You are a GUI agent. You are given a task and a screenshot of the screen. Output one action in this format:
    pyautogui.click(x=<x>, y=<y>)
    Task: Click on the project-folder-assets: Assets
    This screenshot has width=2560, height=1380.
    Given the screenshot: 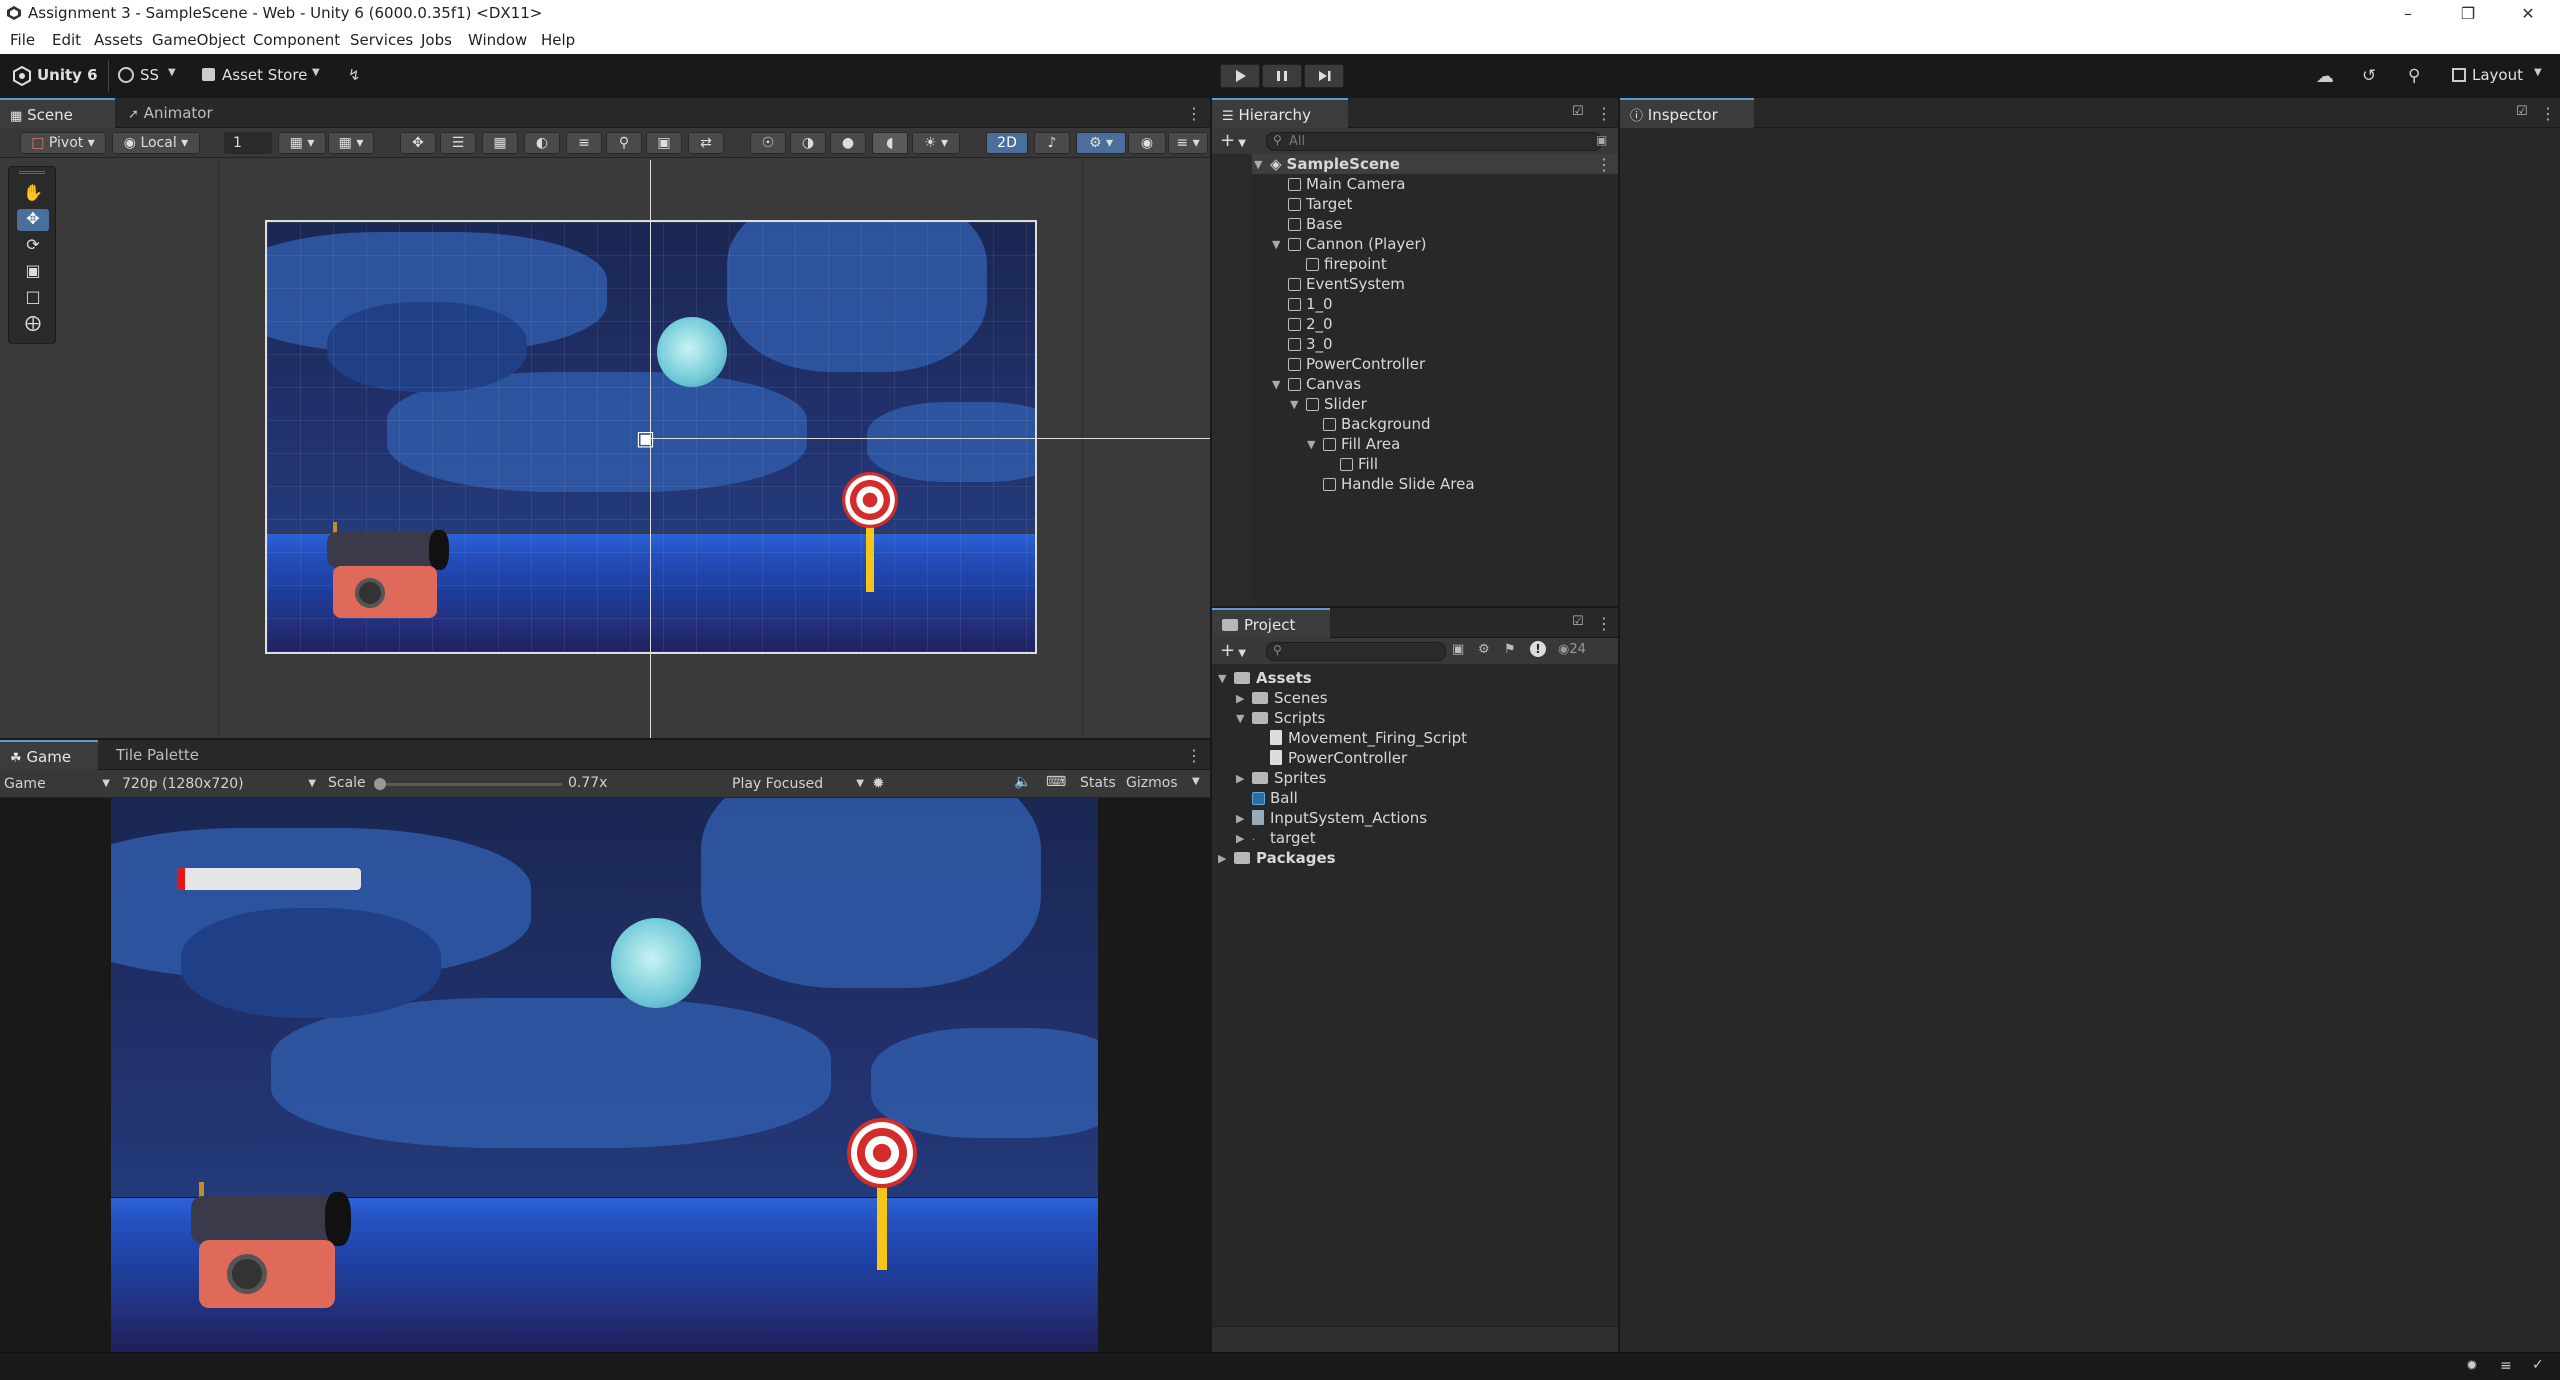 What is the action you would take?
    pyautogui.click(x=1273, y=678)
    